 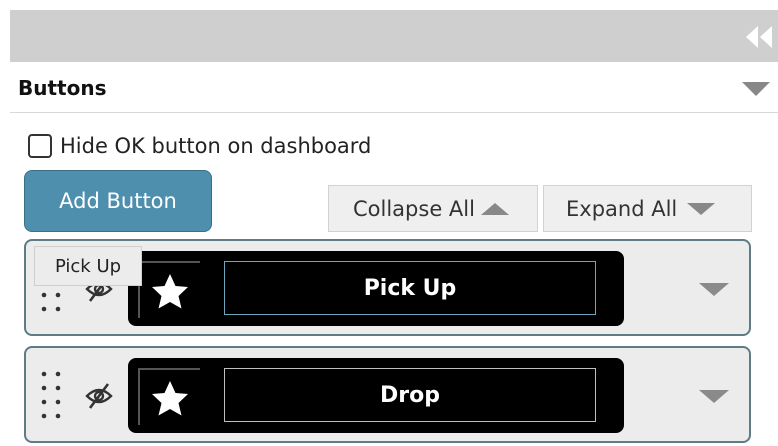 I want to click on triangle-up-icon, so click(x=494, y=208).